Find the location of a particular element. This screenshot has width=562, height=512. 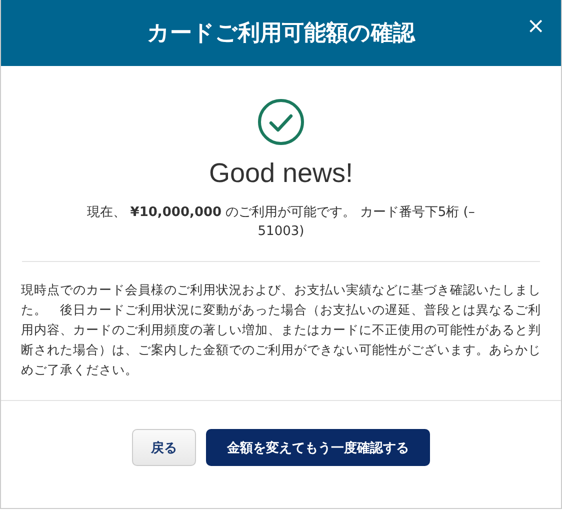

result-message: 現在、 ¥10,000,000 のご利用が可能です。 カード番号下5桁 (–51003) is located at coordinates (281, 222).